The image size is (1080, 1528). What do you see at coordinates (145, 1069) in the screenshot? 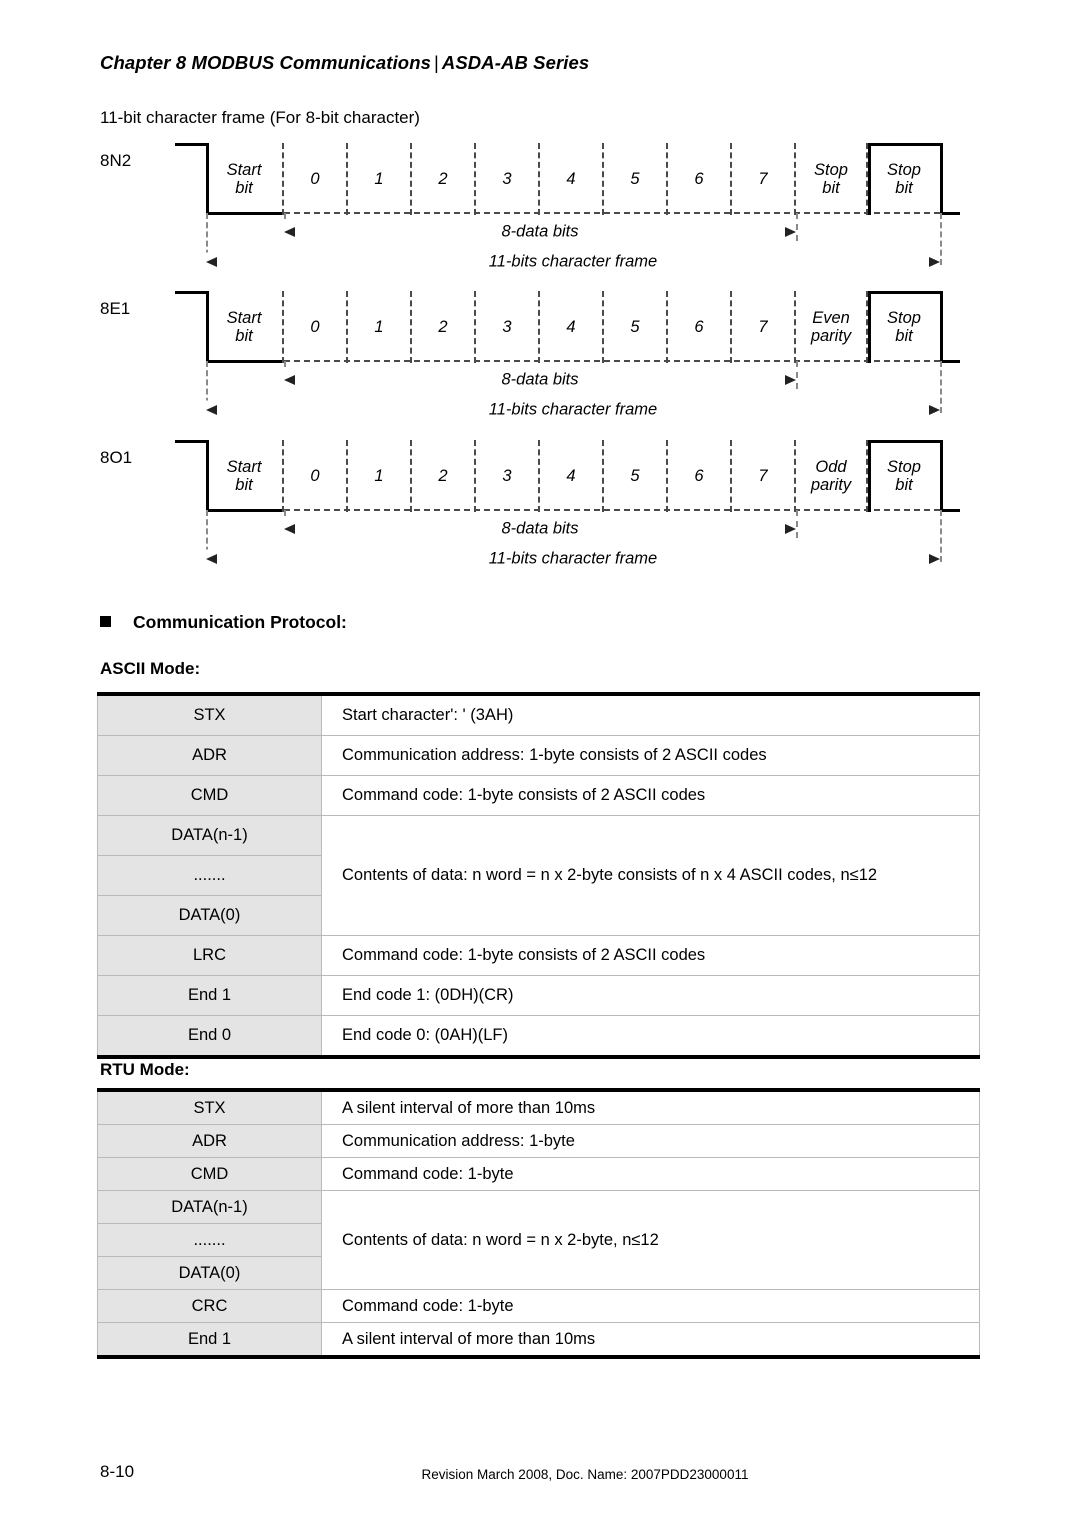
I see `rtu-mode-heading: RTU Mode:` at bounding box center [145, 1069].